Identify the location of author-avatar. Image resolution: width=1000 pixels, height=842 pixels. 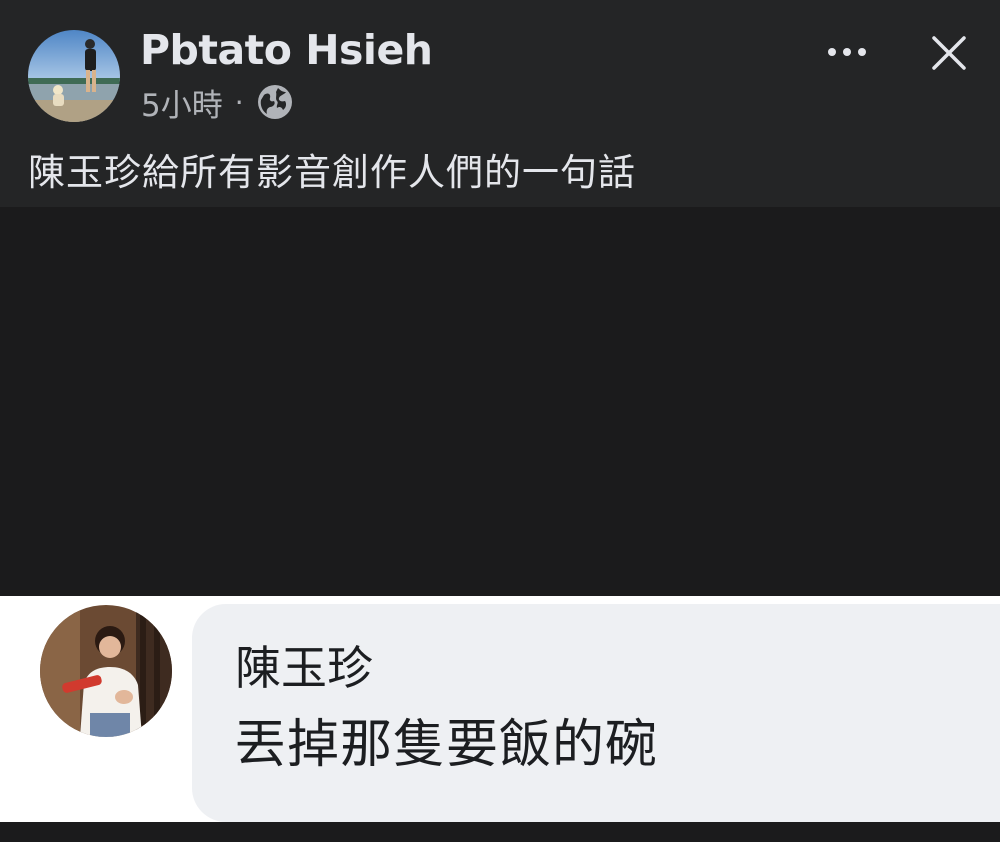
(74, 76).